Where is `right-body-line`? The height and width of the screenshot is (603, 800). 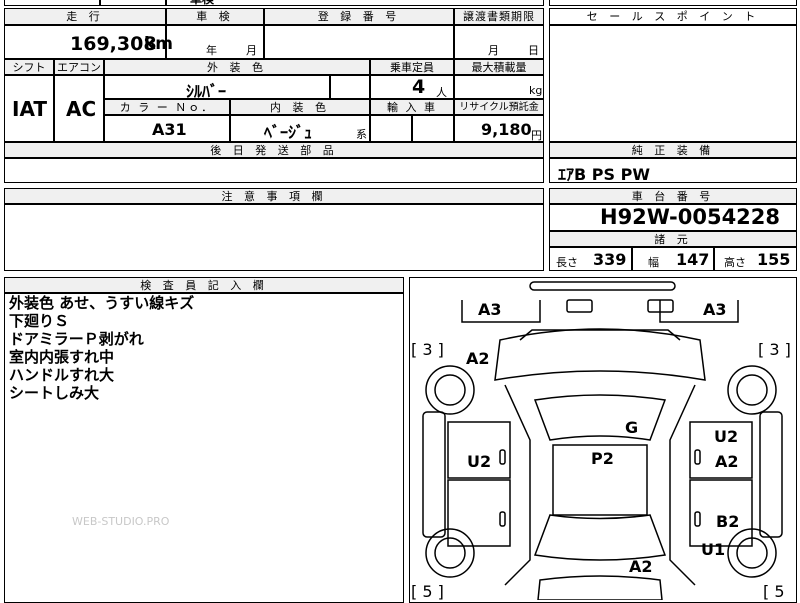
right-body-line is located at coordinates (682, 485).